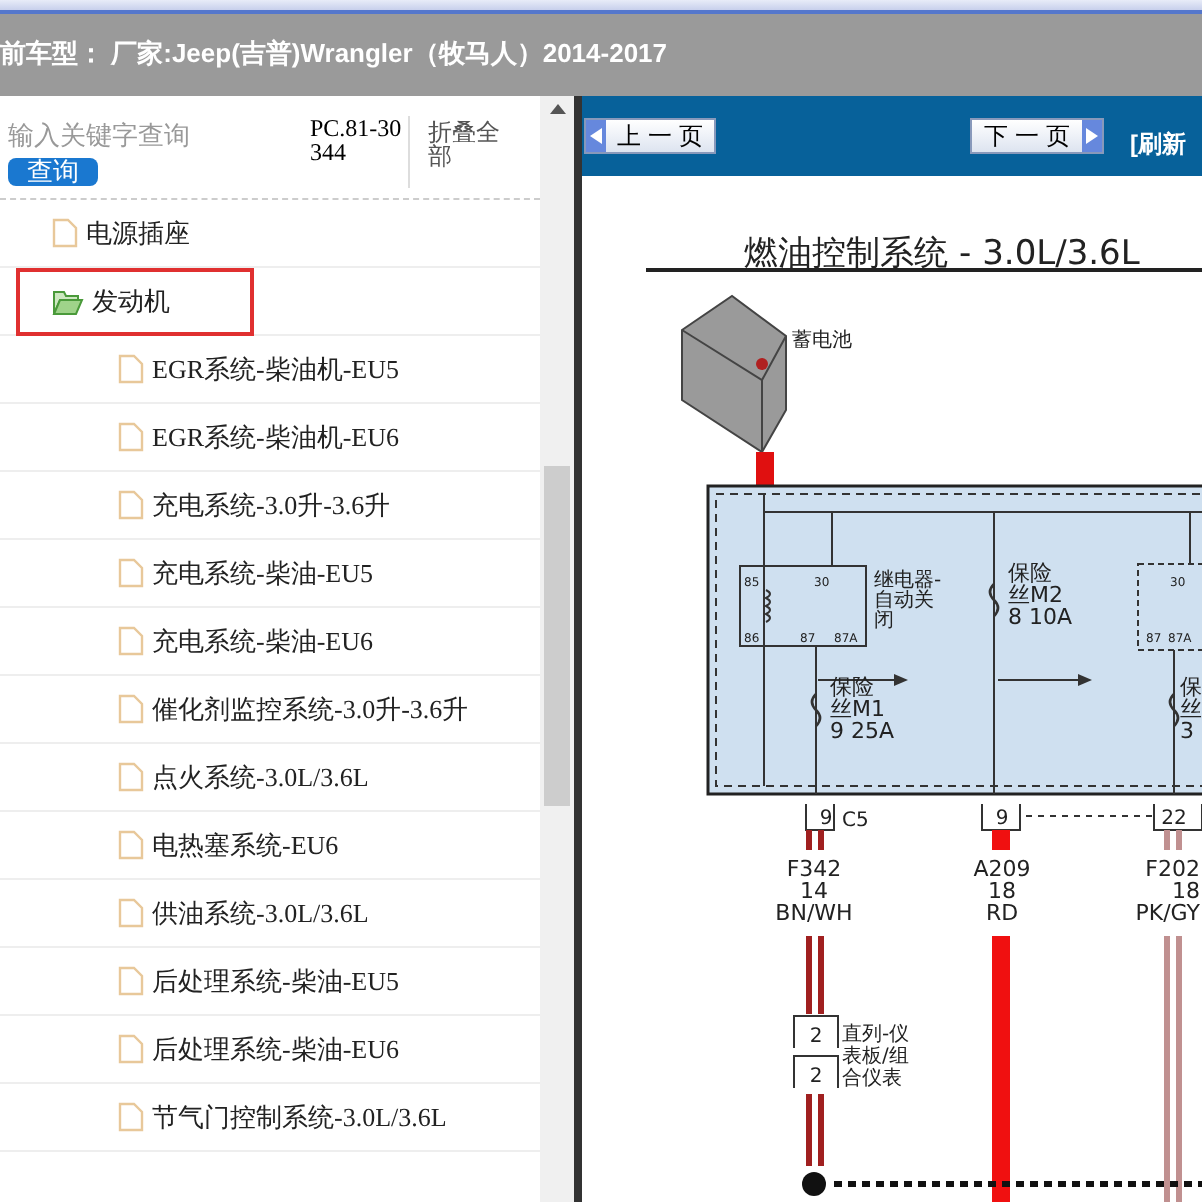 Image resolution: width=1202 pixels, height=1202 pixels. I want to click on code-text: PC.81-30344, so click(360, 152).